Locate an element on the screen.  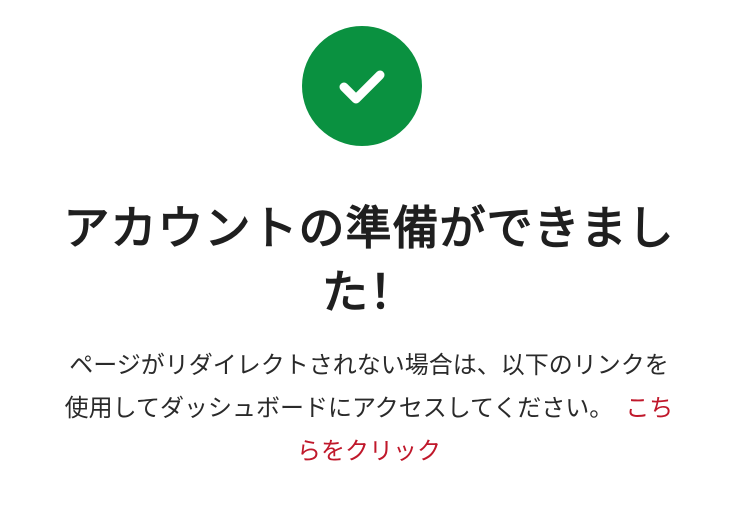
success-check-icon is located at coordinates (362, 86).